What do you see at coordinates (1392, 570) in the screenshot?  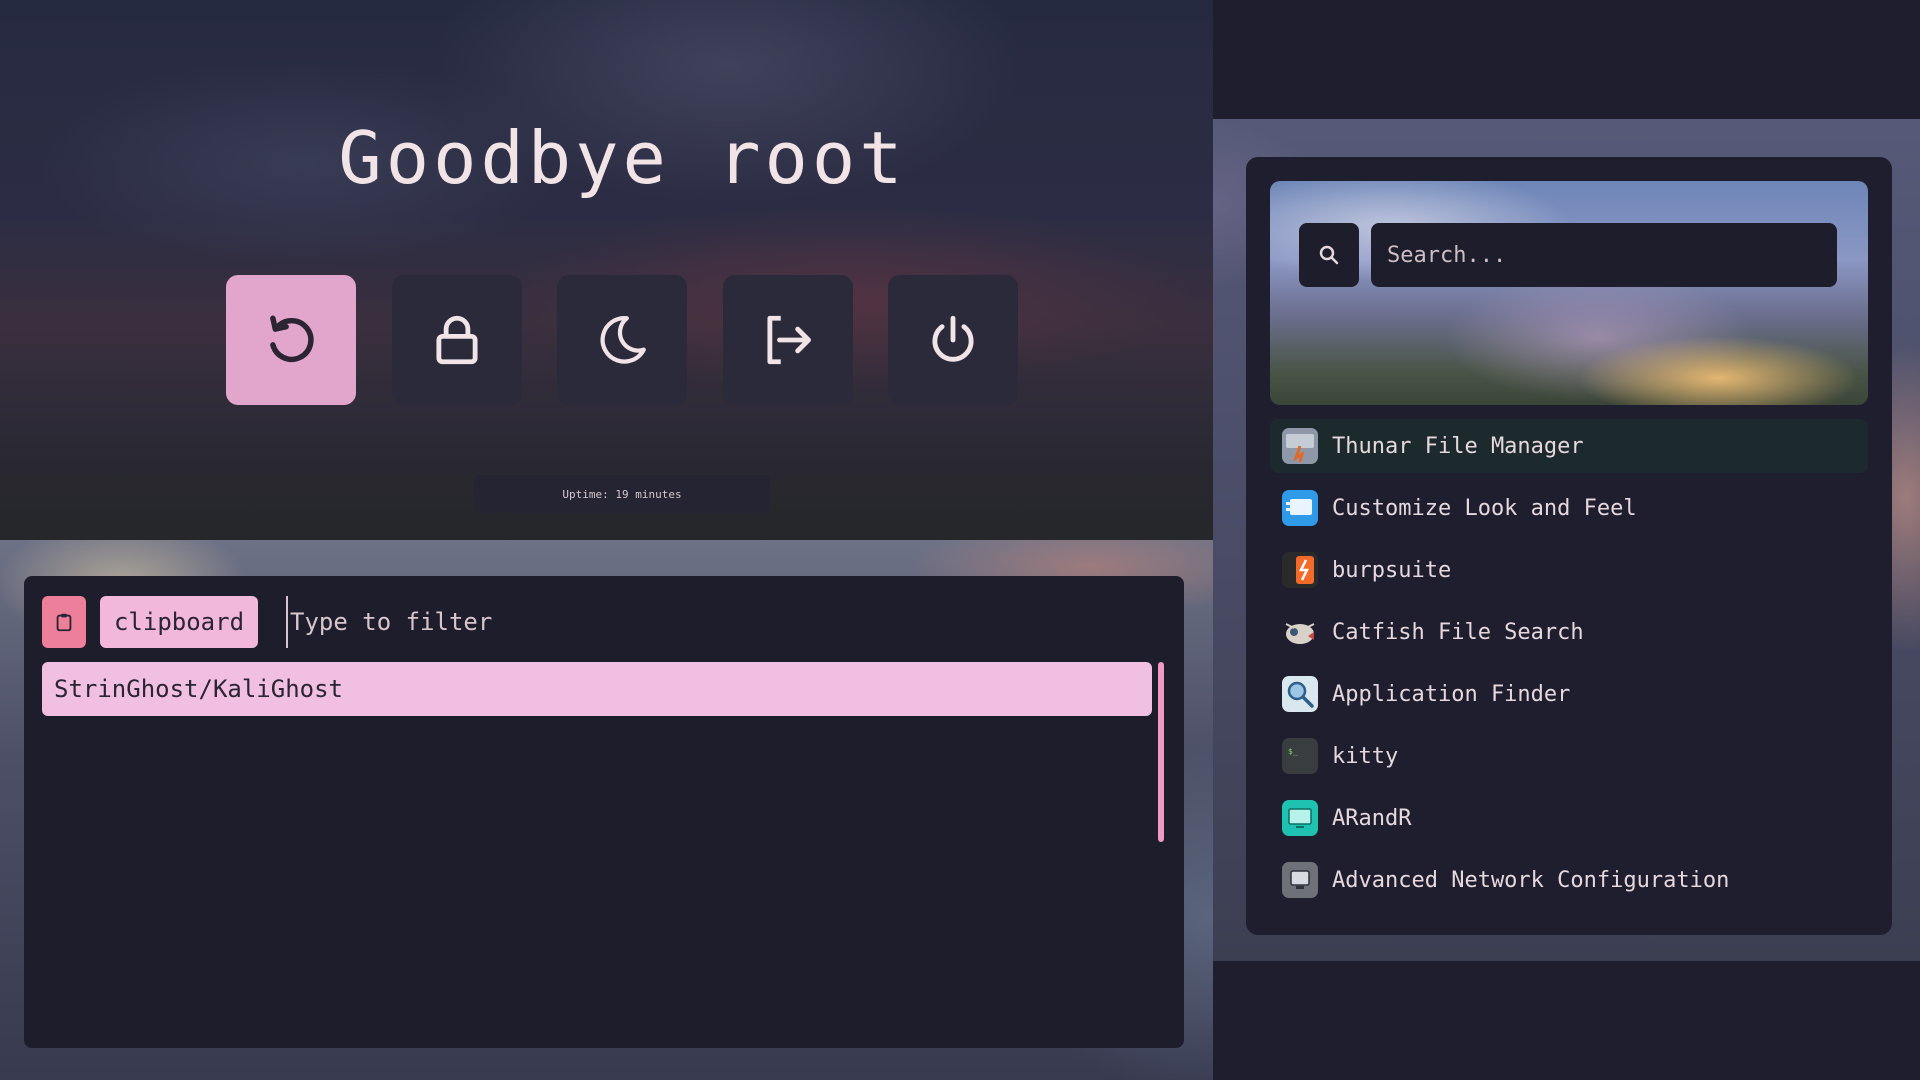 I see `app-label: burpsuite` at bounding box center [1392, 570].